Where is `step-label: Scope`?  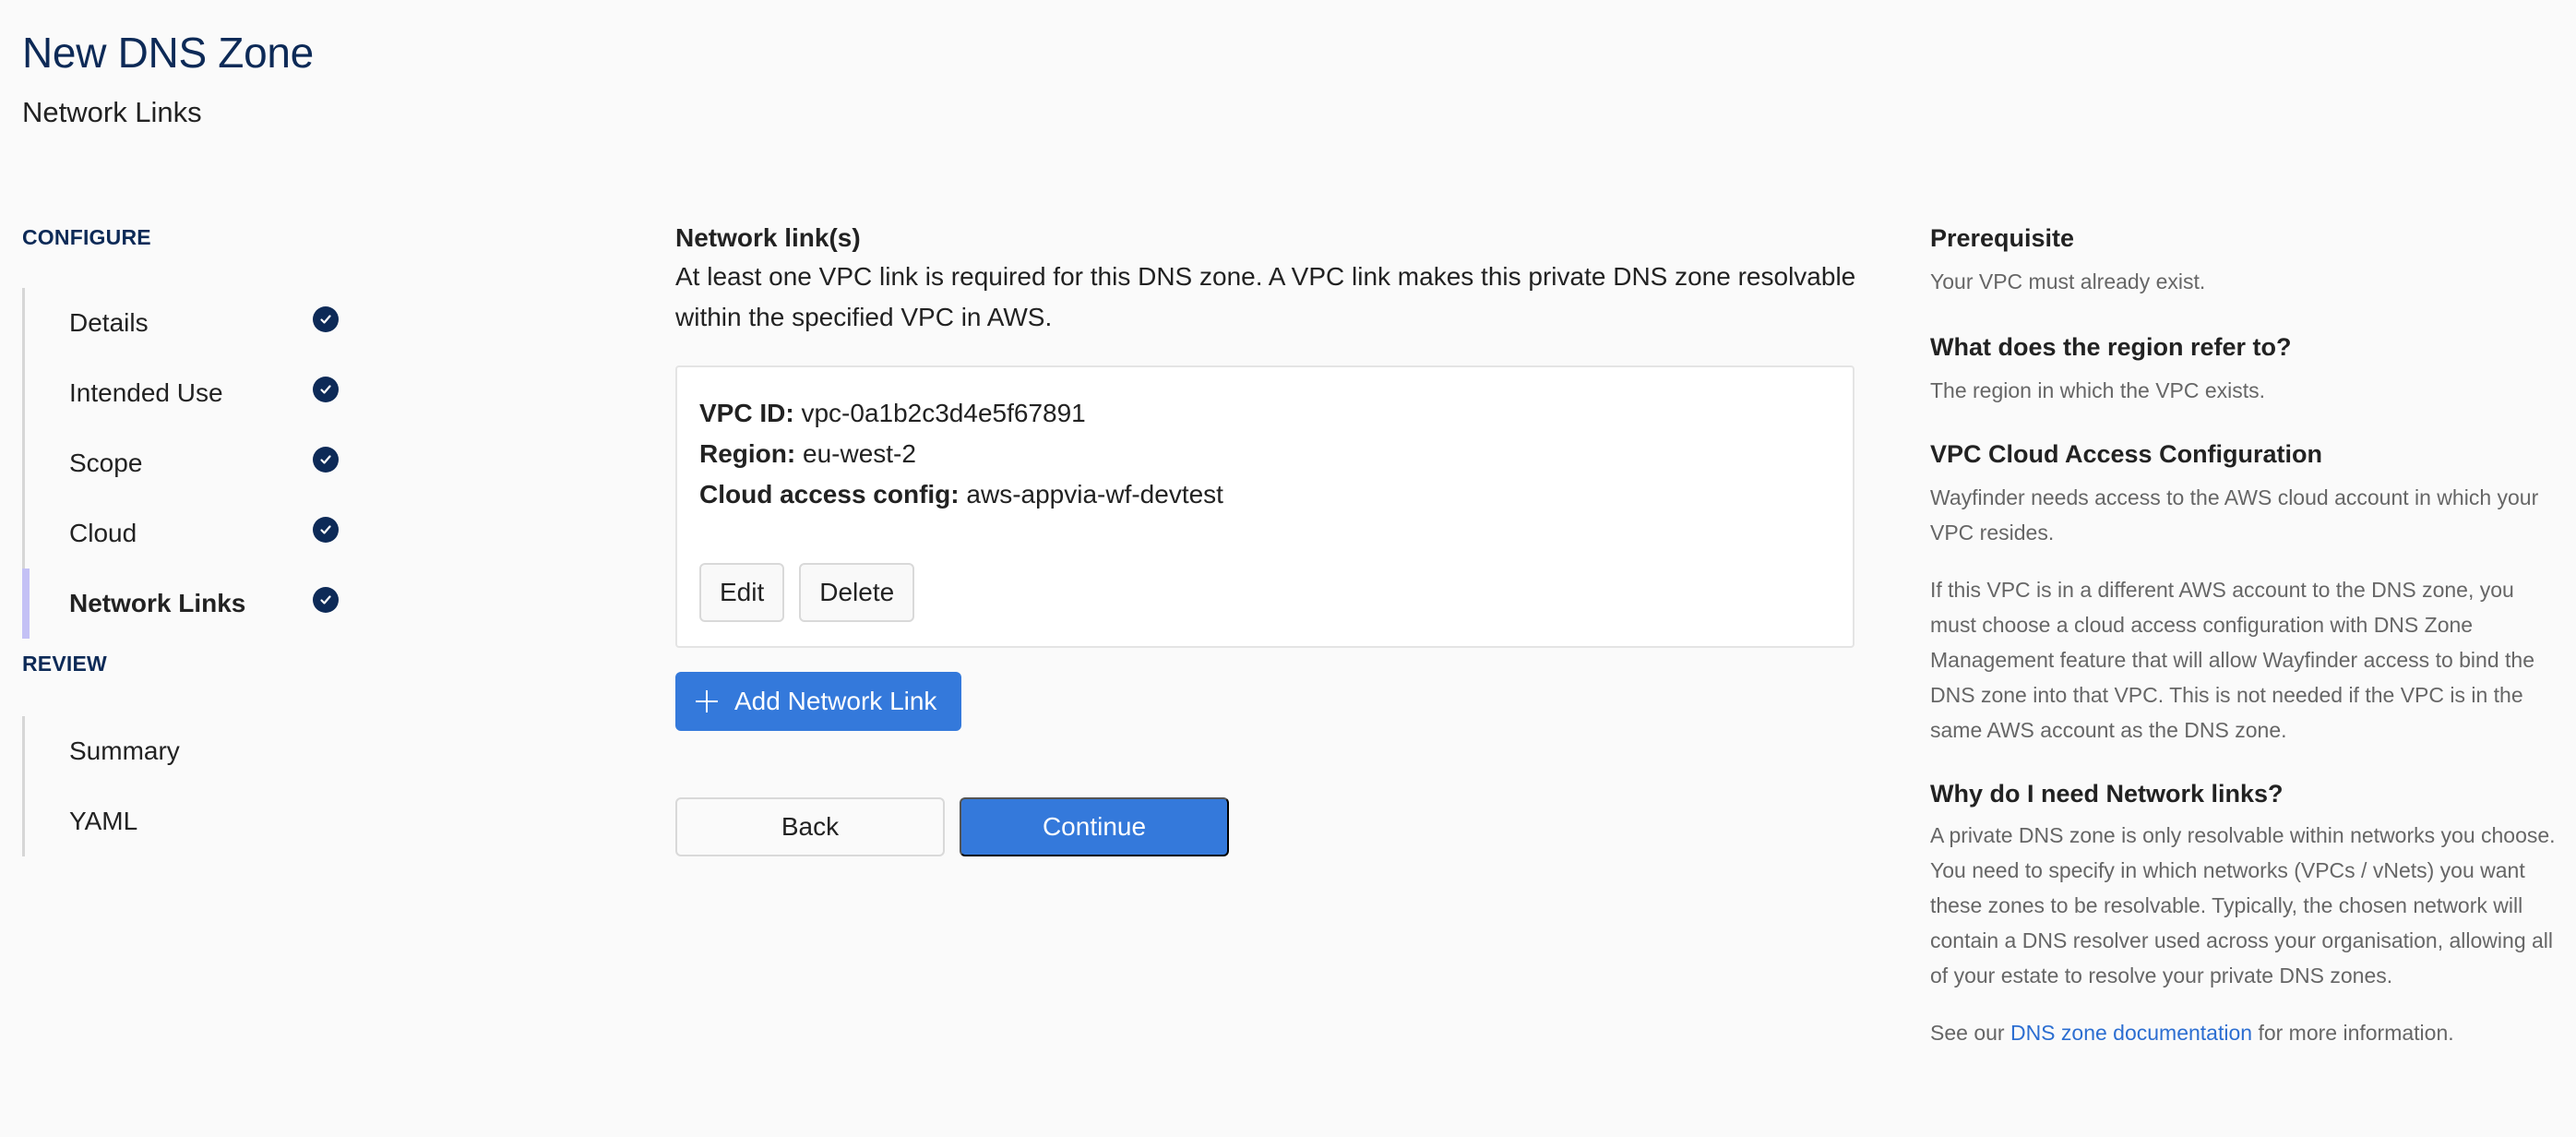 step-label: Scope is located at coordinates (106, 463).